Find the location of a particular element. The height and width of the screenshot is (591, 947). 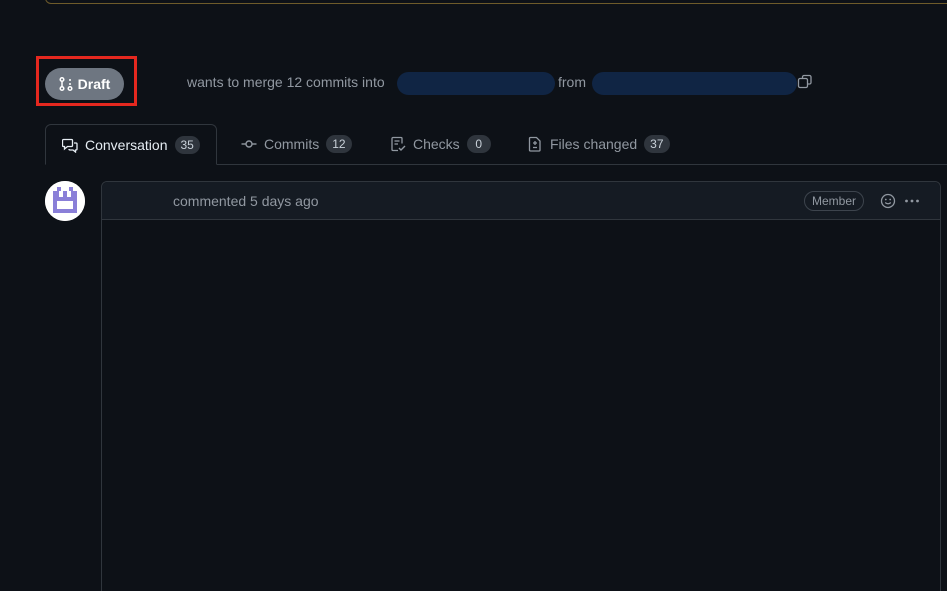

smiley-icon is located at coordinates (888, 203).